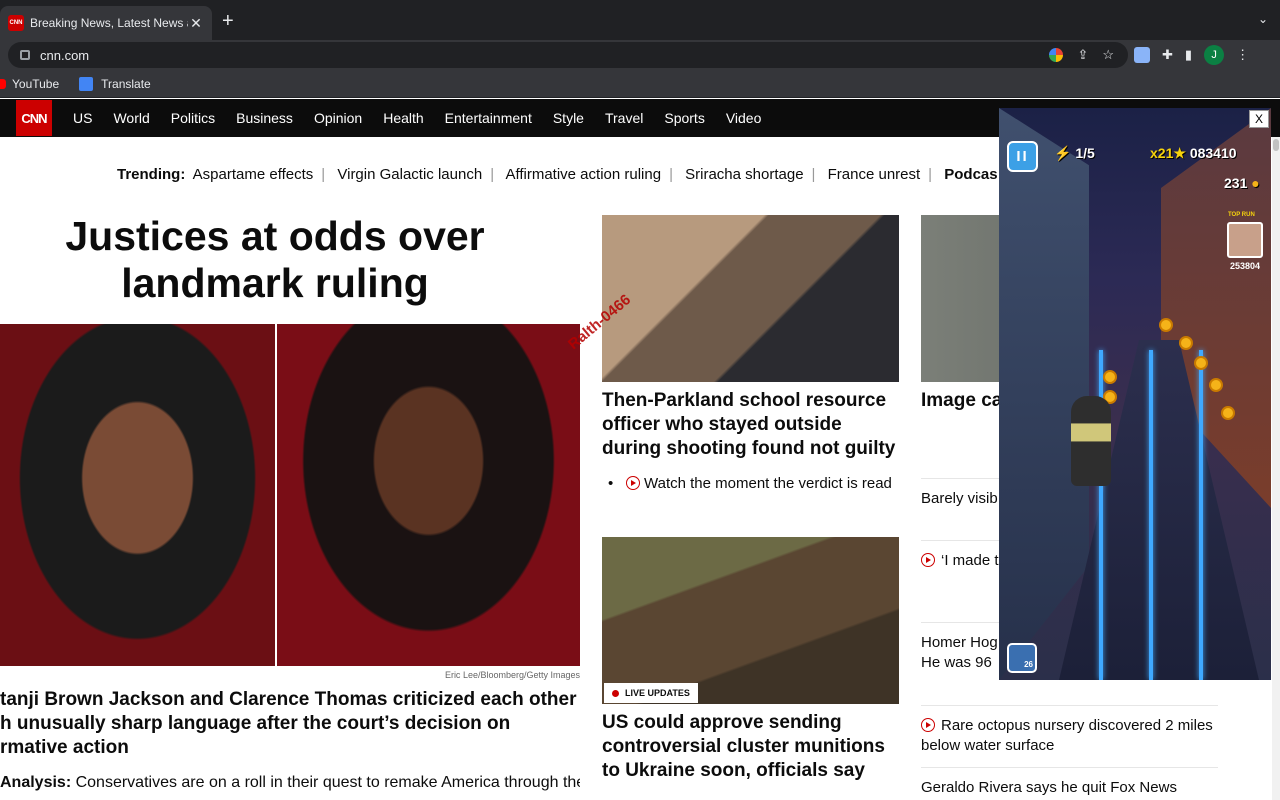 This screenshot has width=1280, height=800. Describe the element at coordinates (1179, 153) in the screenshot. I see `star-icon: ★` at that location.